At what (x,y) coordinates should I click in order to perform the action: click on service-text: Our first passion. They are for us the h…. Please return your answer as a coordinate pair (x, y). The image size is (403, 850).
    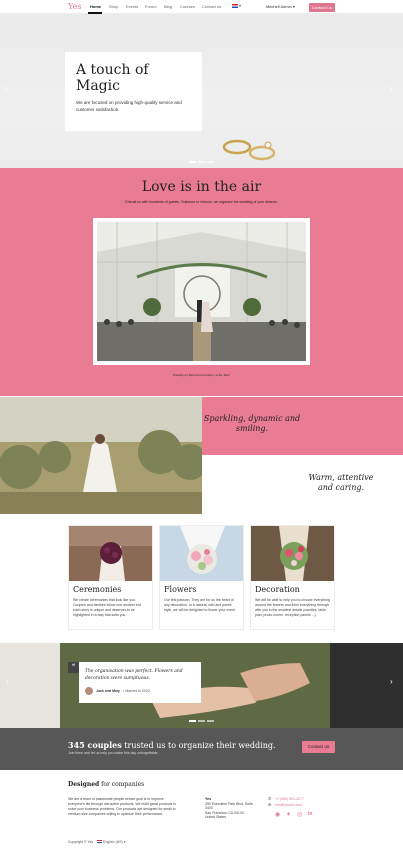
    Looking at the image, I should click on (200, 605).